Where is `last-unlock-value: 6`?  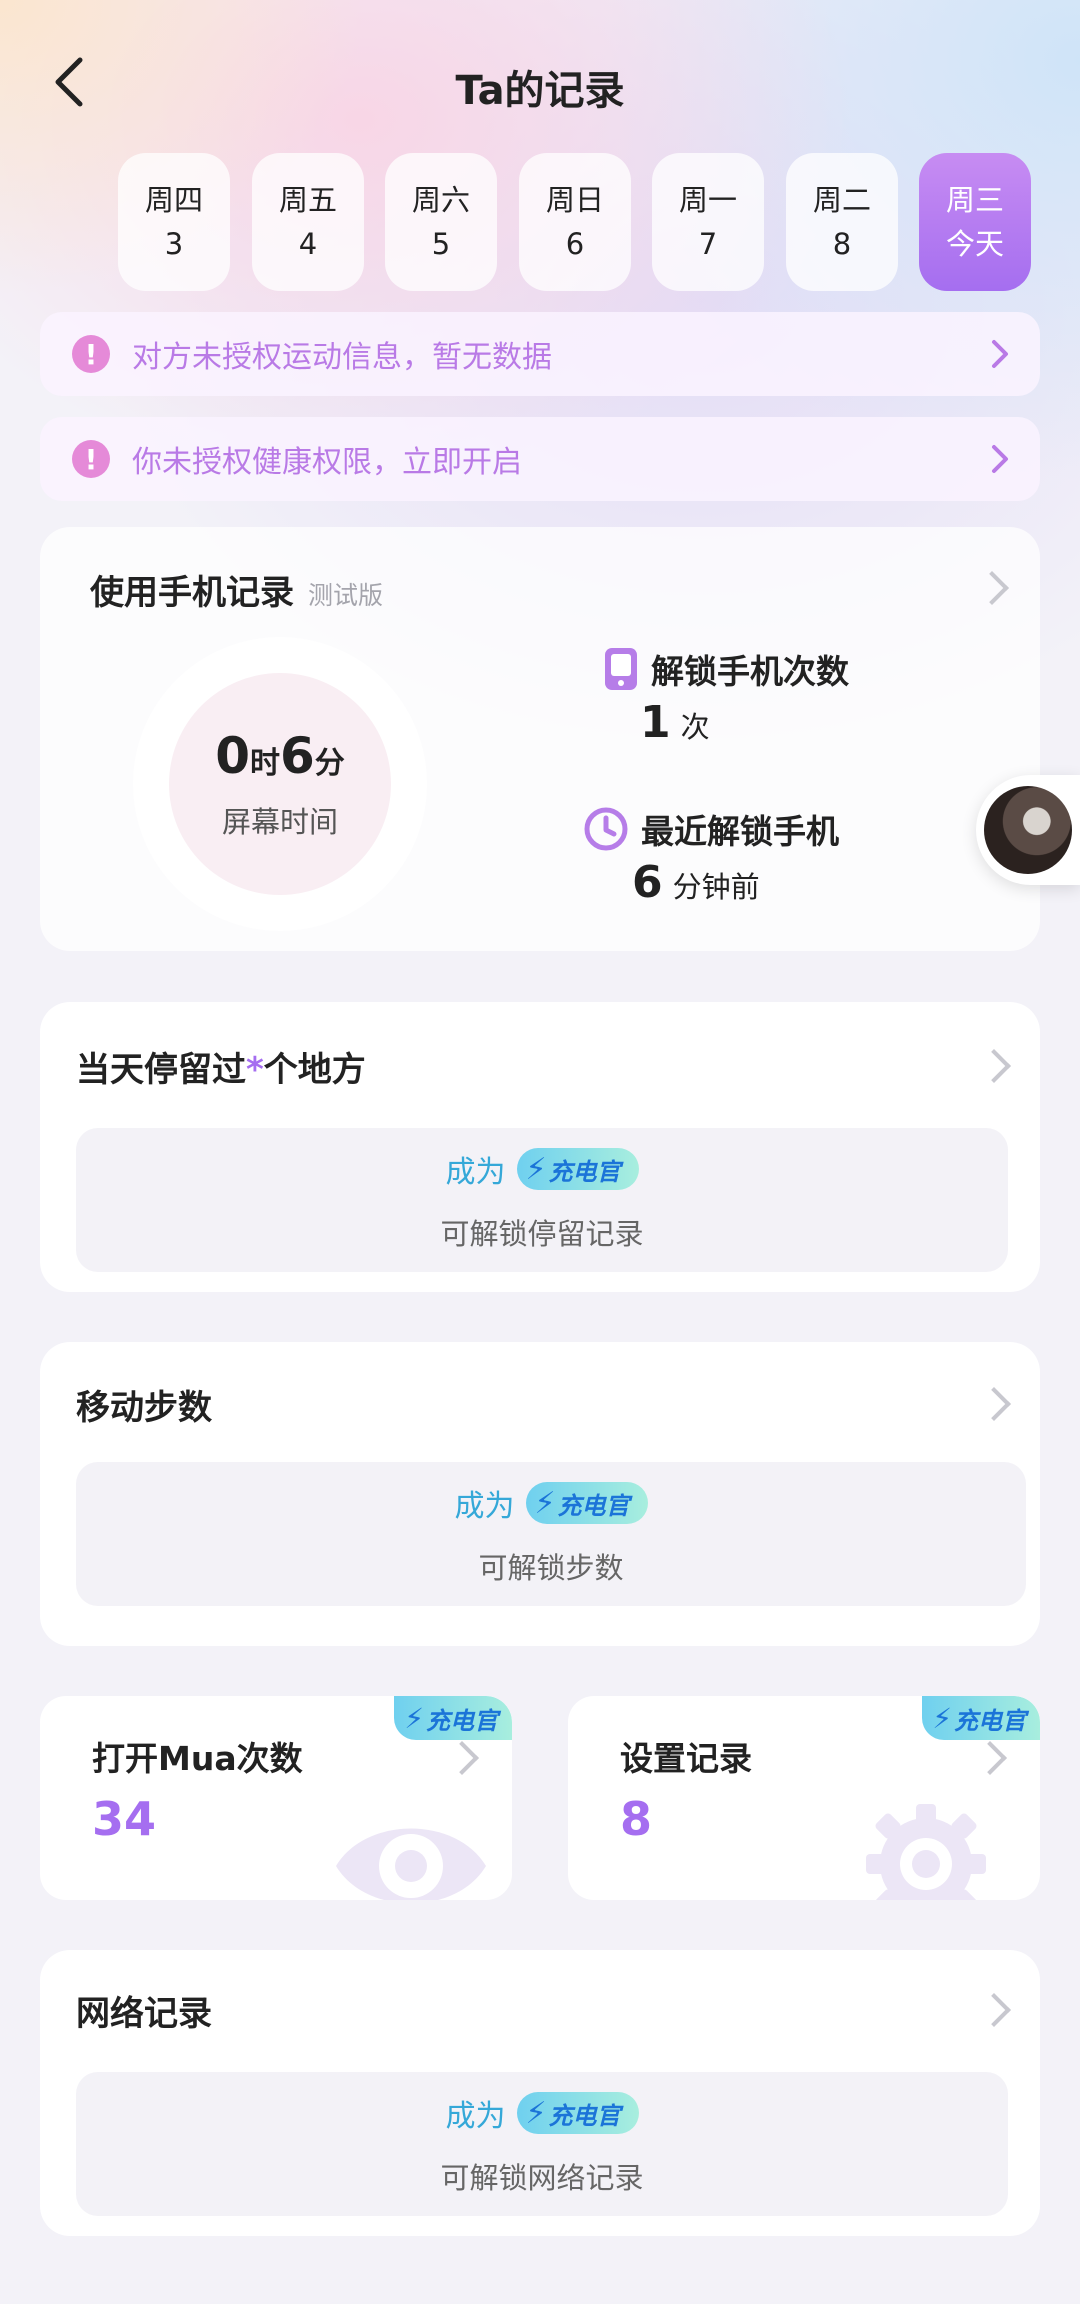
last-unlock-value: 6 is located at coordinates (647, 882).